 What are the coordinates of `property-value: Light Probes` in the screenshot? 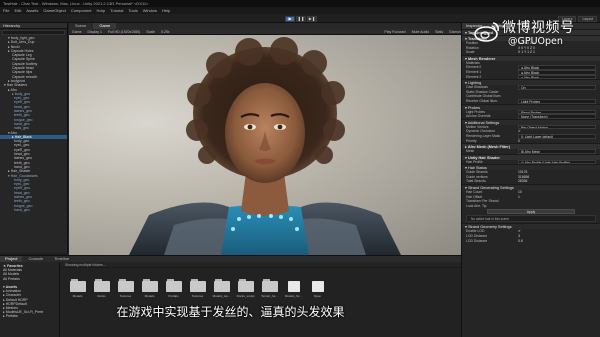 It's located at (557, 101).